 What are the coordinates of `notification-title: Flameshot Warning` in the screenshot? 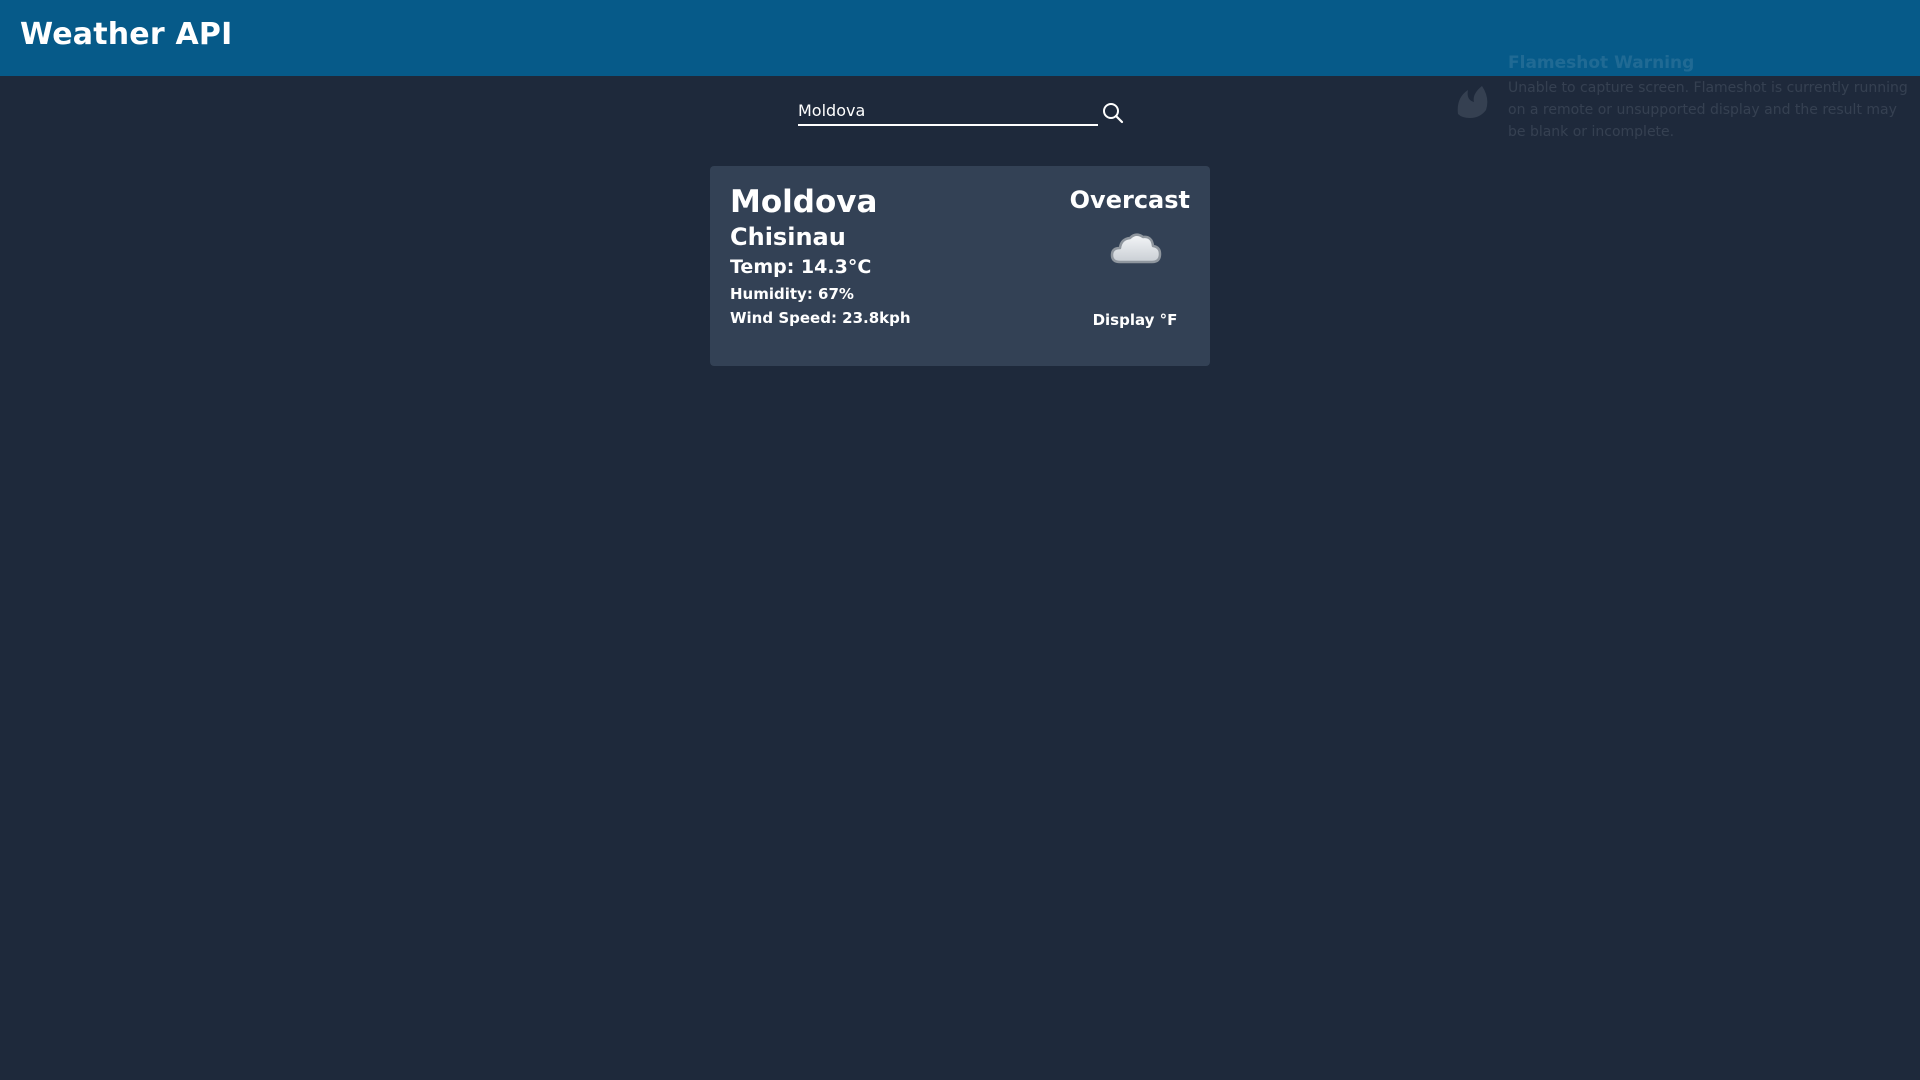 It's located at (1601, 63).